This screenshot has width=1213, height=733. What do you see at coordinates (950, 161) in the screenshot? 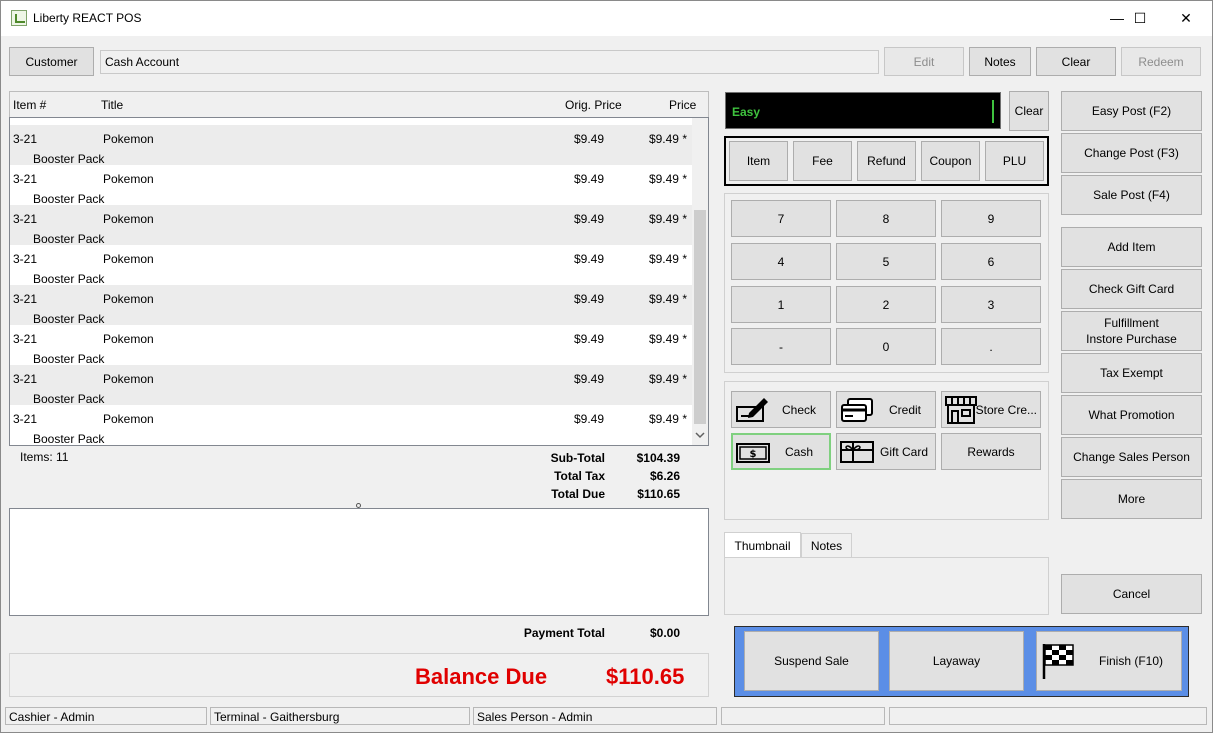
I see `entry-type-coupon-button: Coupon` at bounding box center [950, 161].